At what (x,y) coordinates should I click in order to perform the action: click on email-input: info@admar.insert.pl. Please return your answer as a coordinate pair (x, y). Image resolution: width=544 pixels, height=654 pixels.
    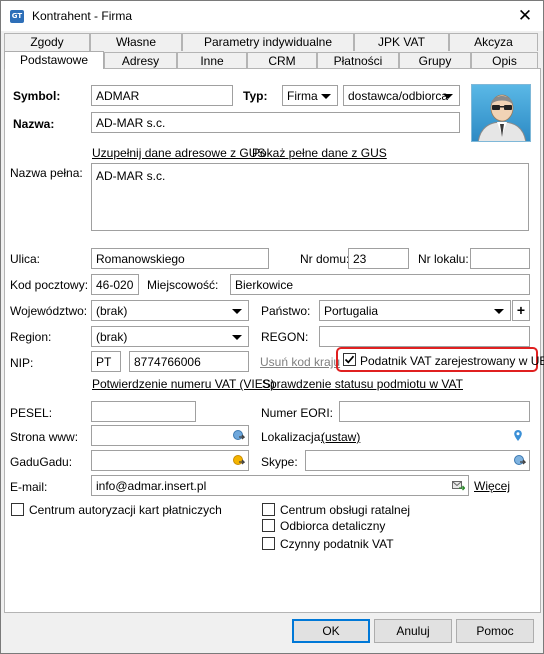
    Looking at the image, I should click on (280, 485).